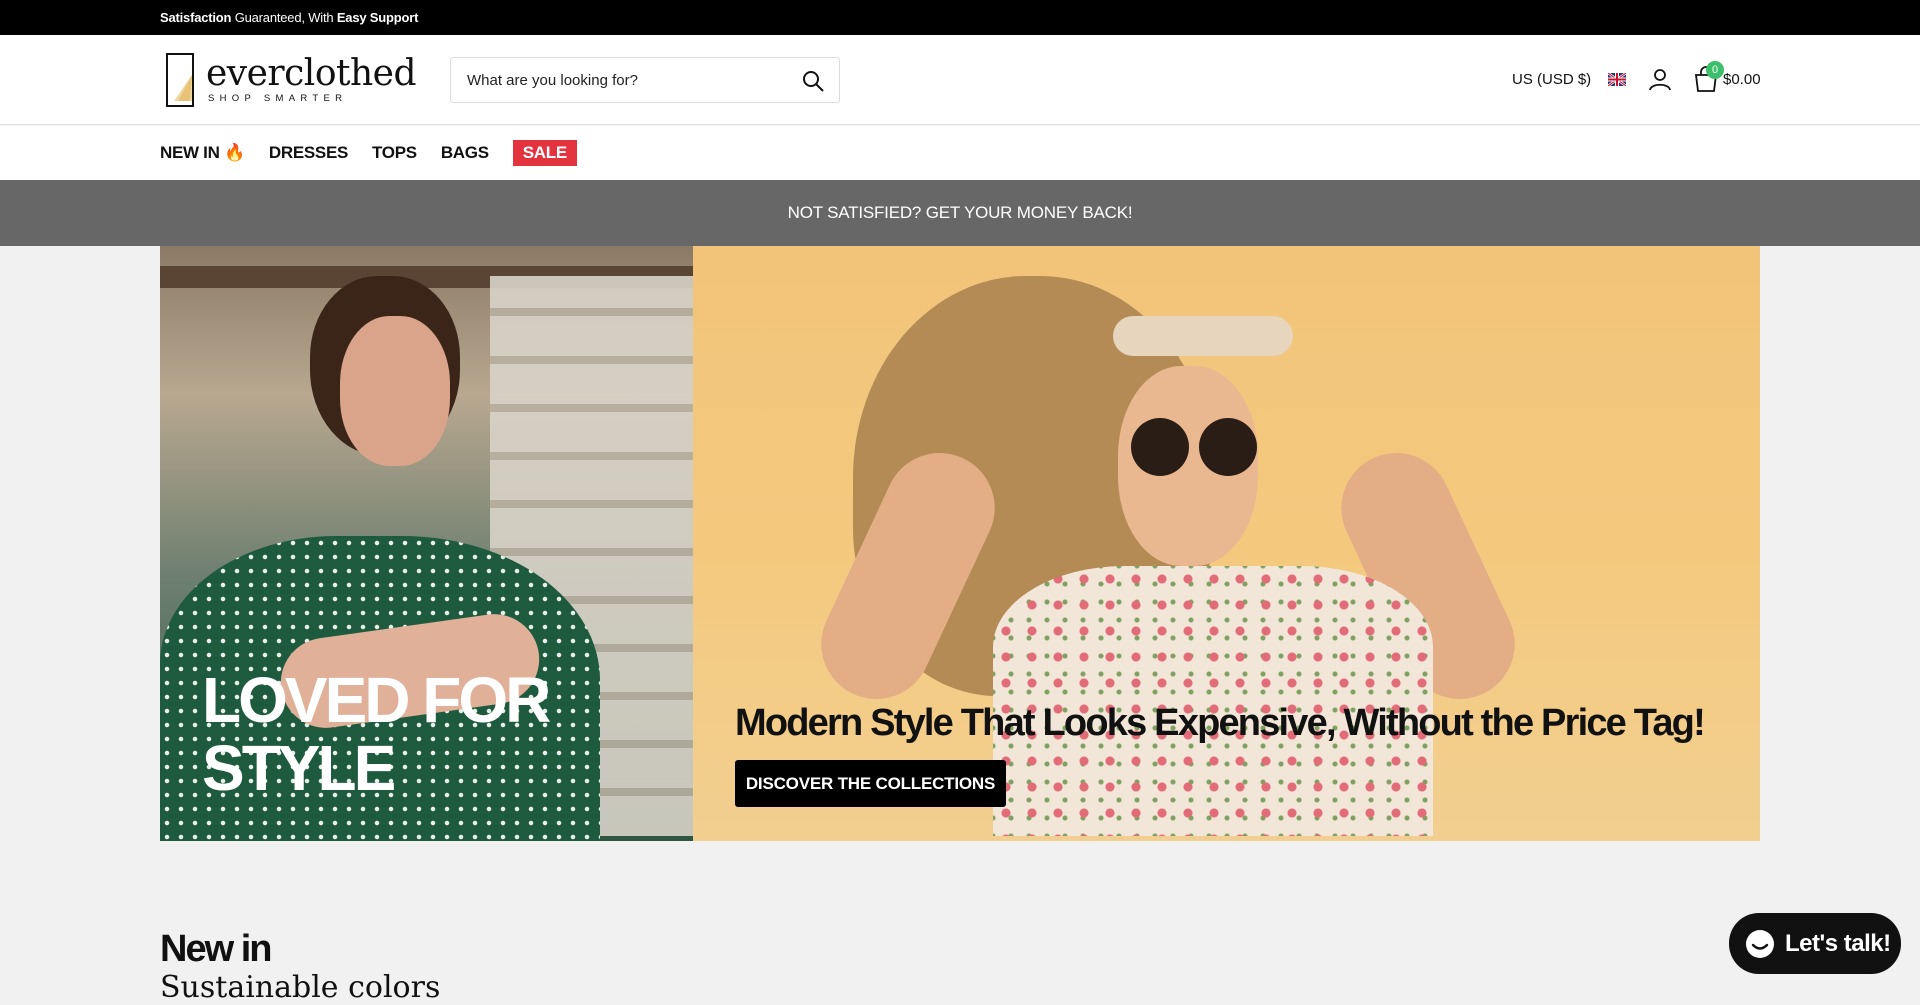 The height and width of the screenshot is (1005, 1920). I want to click on site-logo: everclothed SHOP SMARTER, so click(291, 80).